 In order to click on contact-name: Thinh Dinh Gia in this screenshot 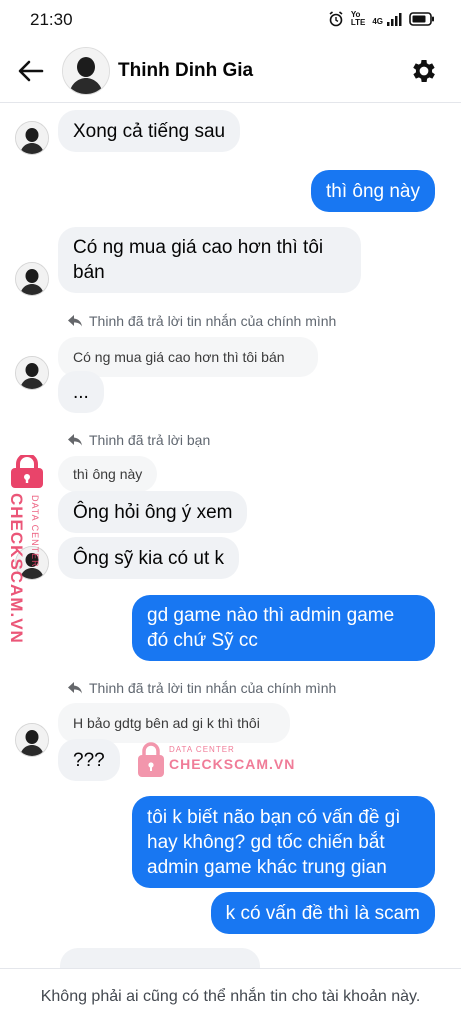, I will do `click(185, 71)`.